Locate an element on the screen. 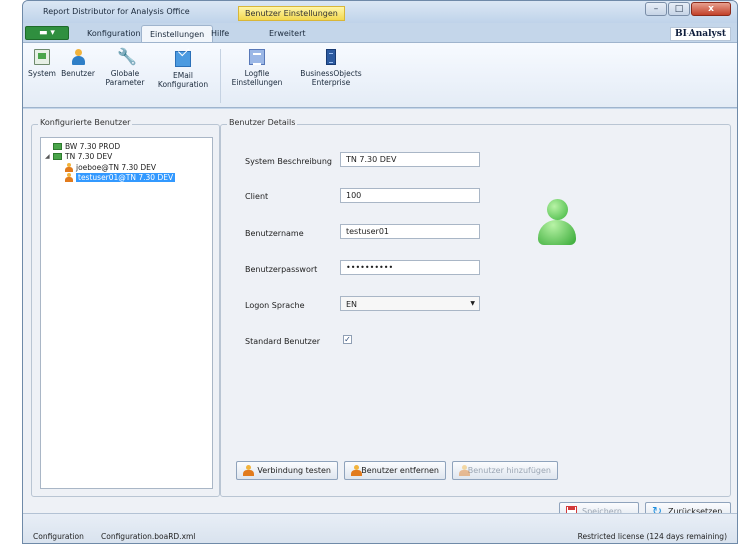  bi-analyst-logo: BI·Analyst is located at coordinates (700, 34).